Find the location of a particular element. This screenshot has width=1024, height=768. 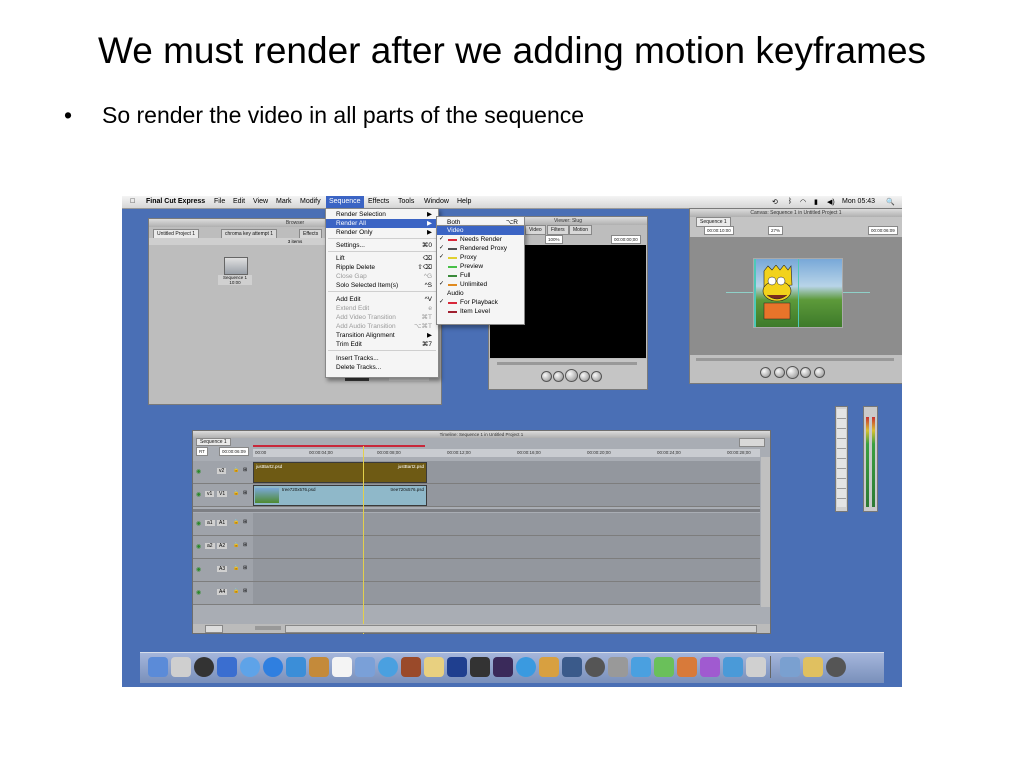

menu-view: View is located at coordinates (260, 201).